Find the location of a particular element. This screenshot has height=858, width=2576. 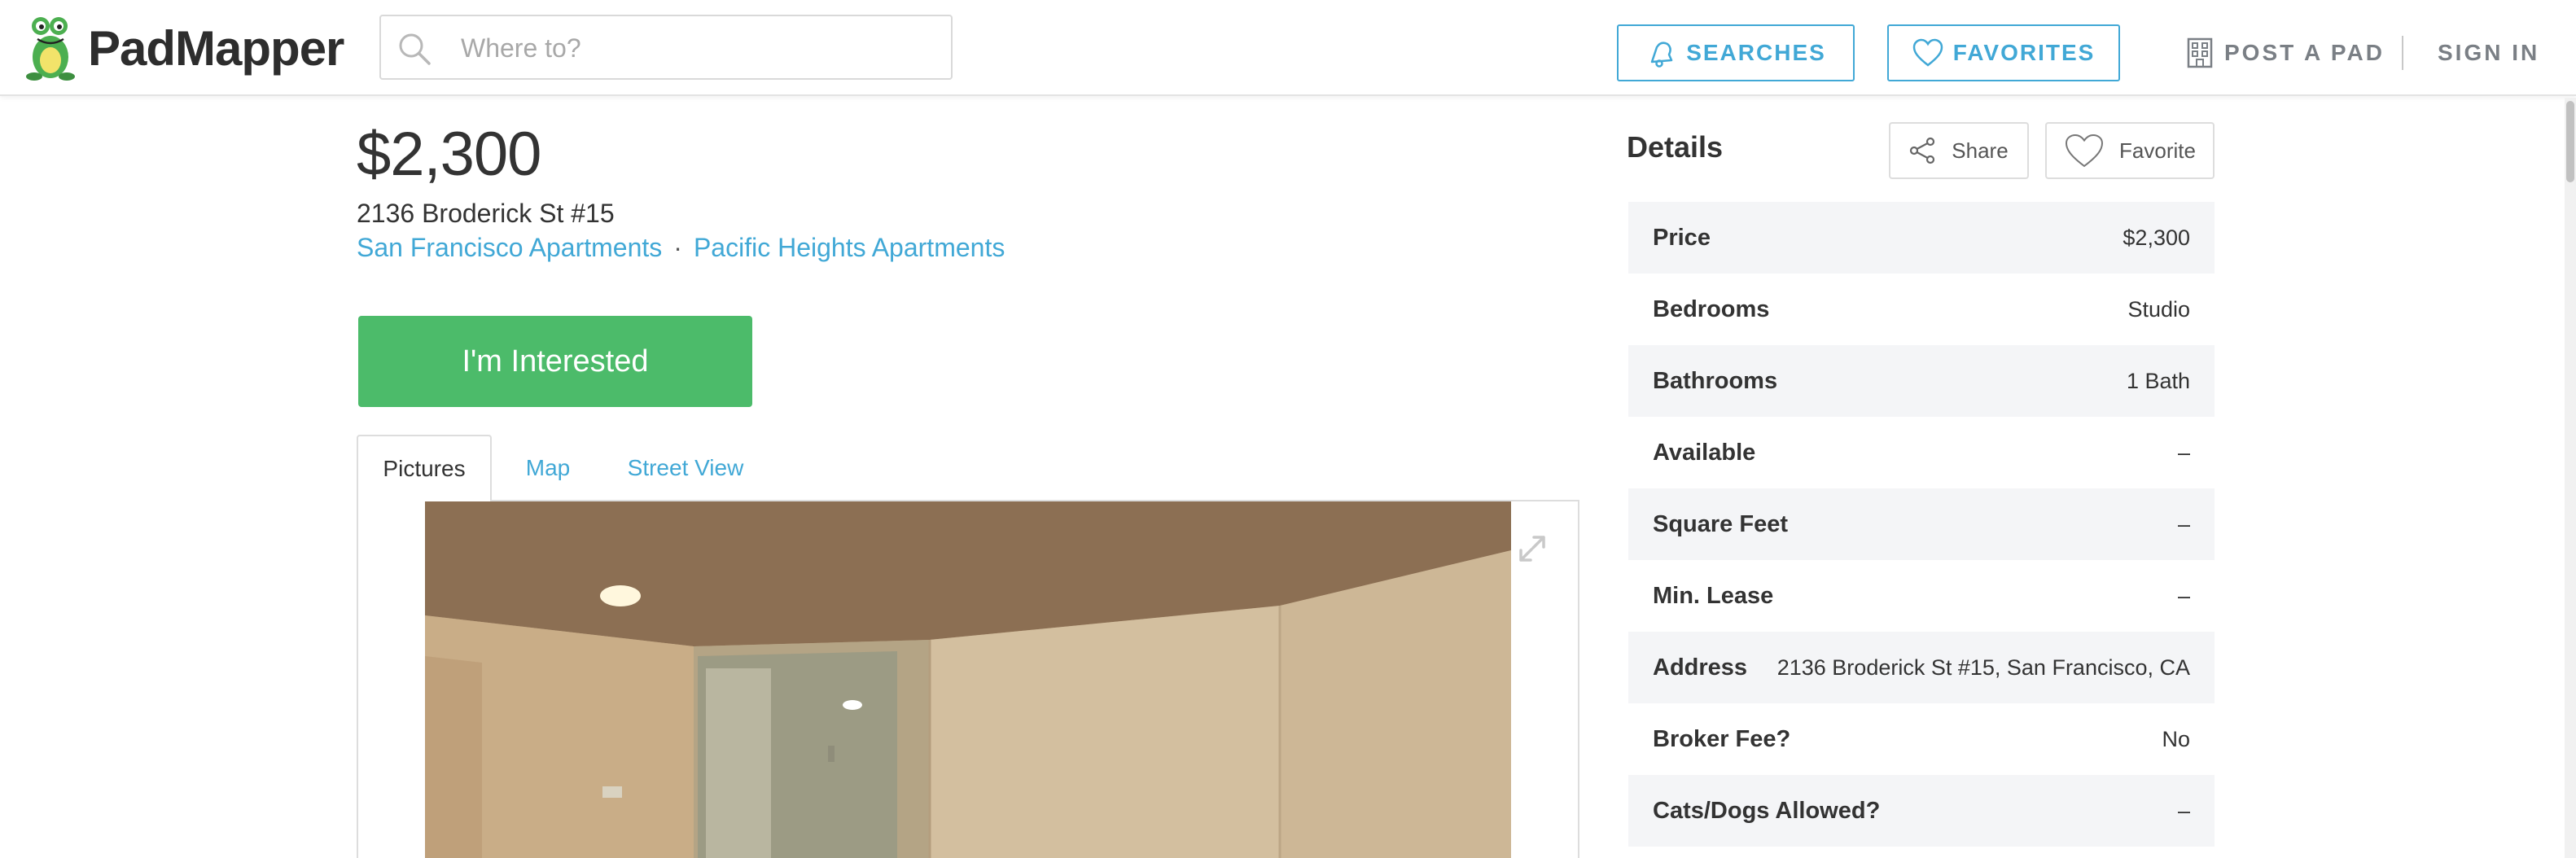

search-icon is located at coordinates (415, 49).